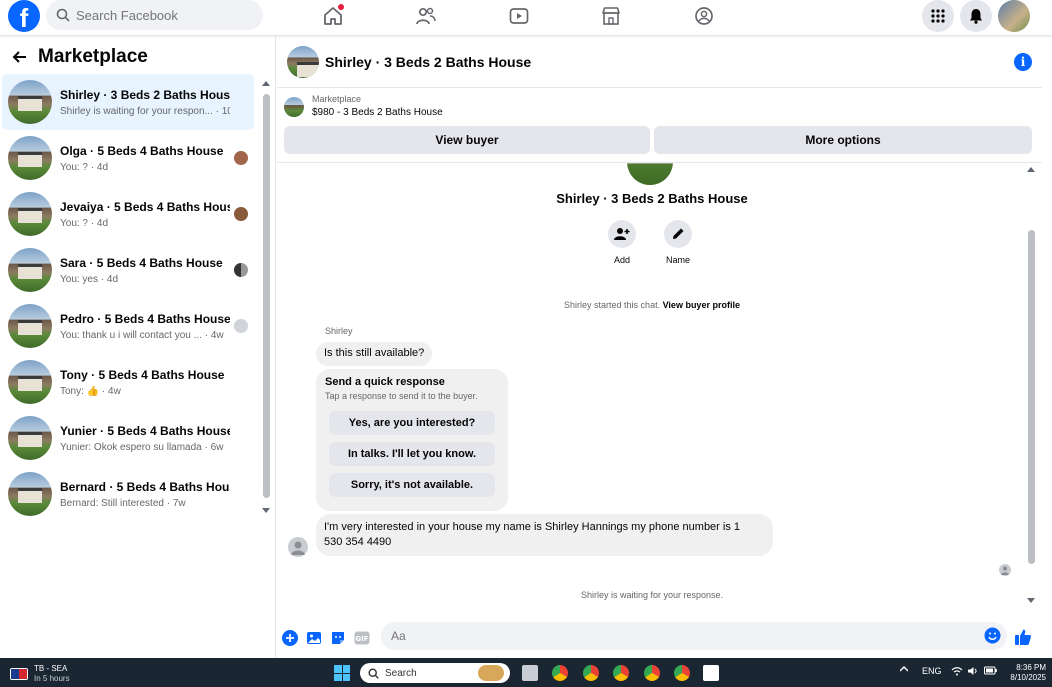 The height and width of the screenshot is (687, 1052). Describe the element at coordinates (530, 673) in the screenshot. I see `task-view-icon` at that location.